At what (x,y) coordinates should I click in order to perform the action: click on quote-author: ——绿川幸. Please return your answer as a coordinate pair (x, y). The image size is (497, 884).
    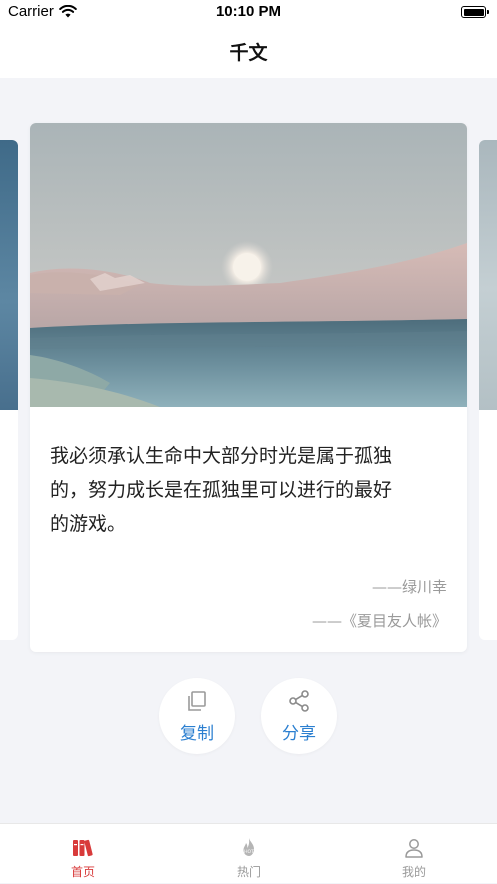
    Looking at the image, I should click on (409, 587).